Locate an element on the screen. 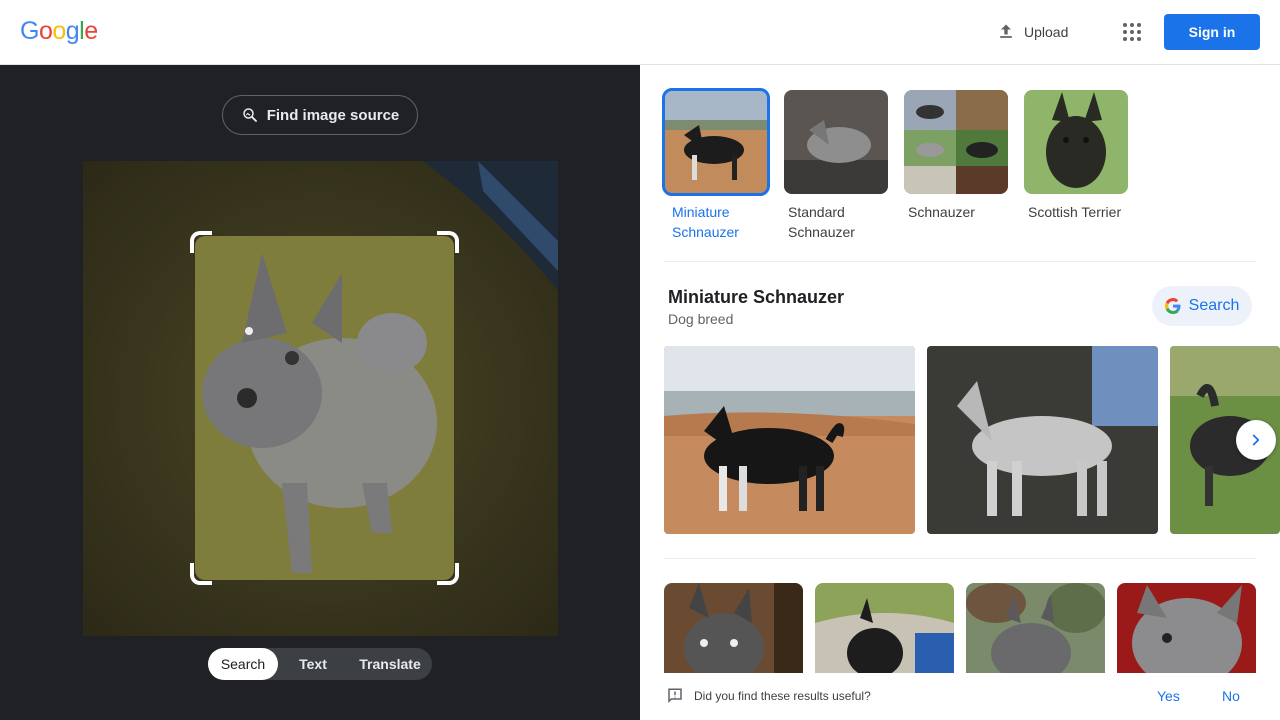  crop-selection is located at coordinates (324, 408).